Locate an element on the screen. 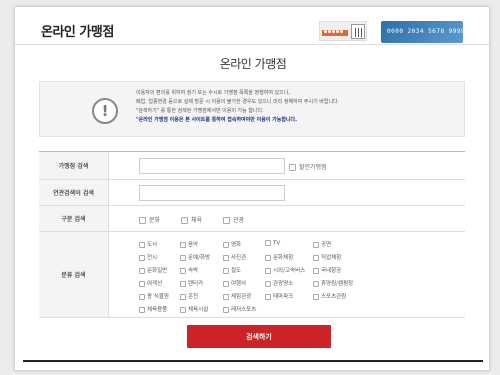 The width and height of the screenshot is (500, 375). category-option: 도서 is located at coordinates (148, 244).